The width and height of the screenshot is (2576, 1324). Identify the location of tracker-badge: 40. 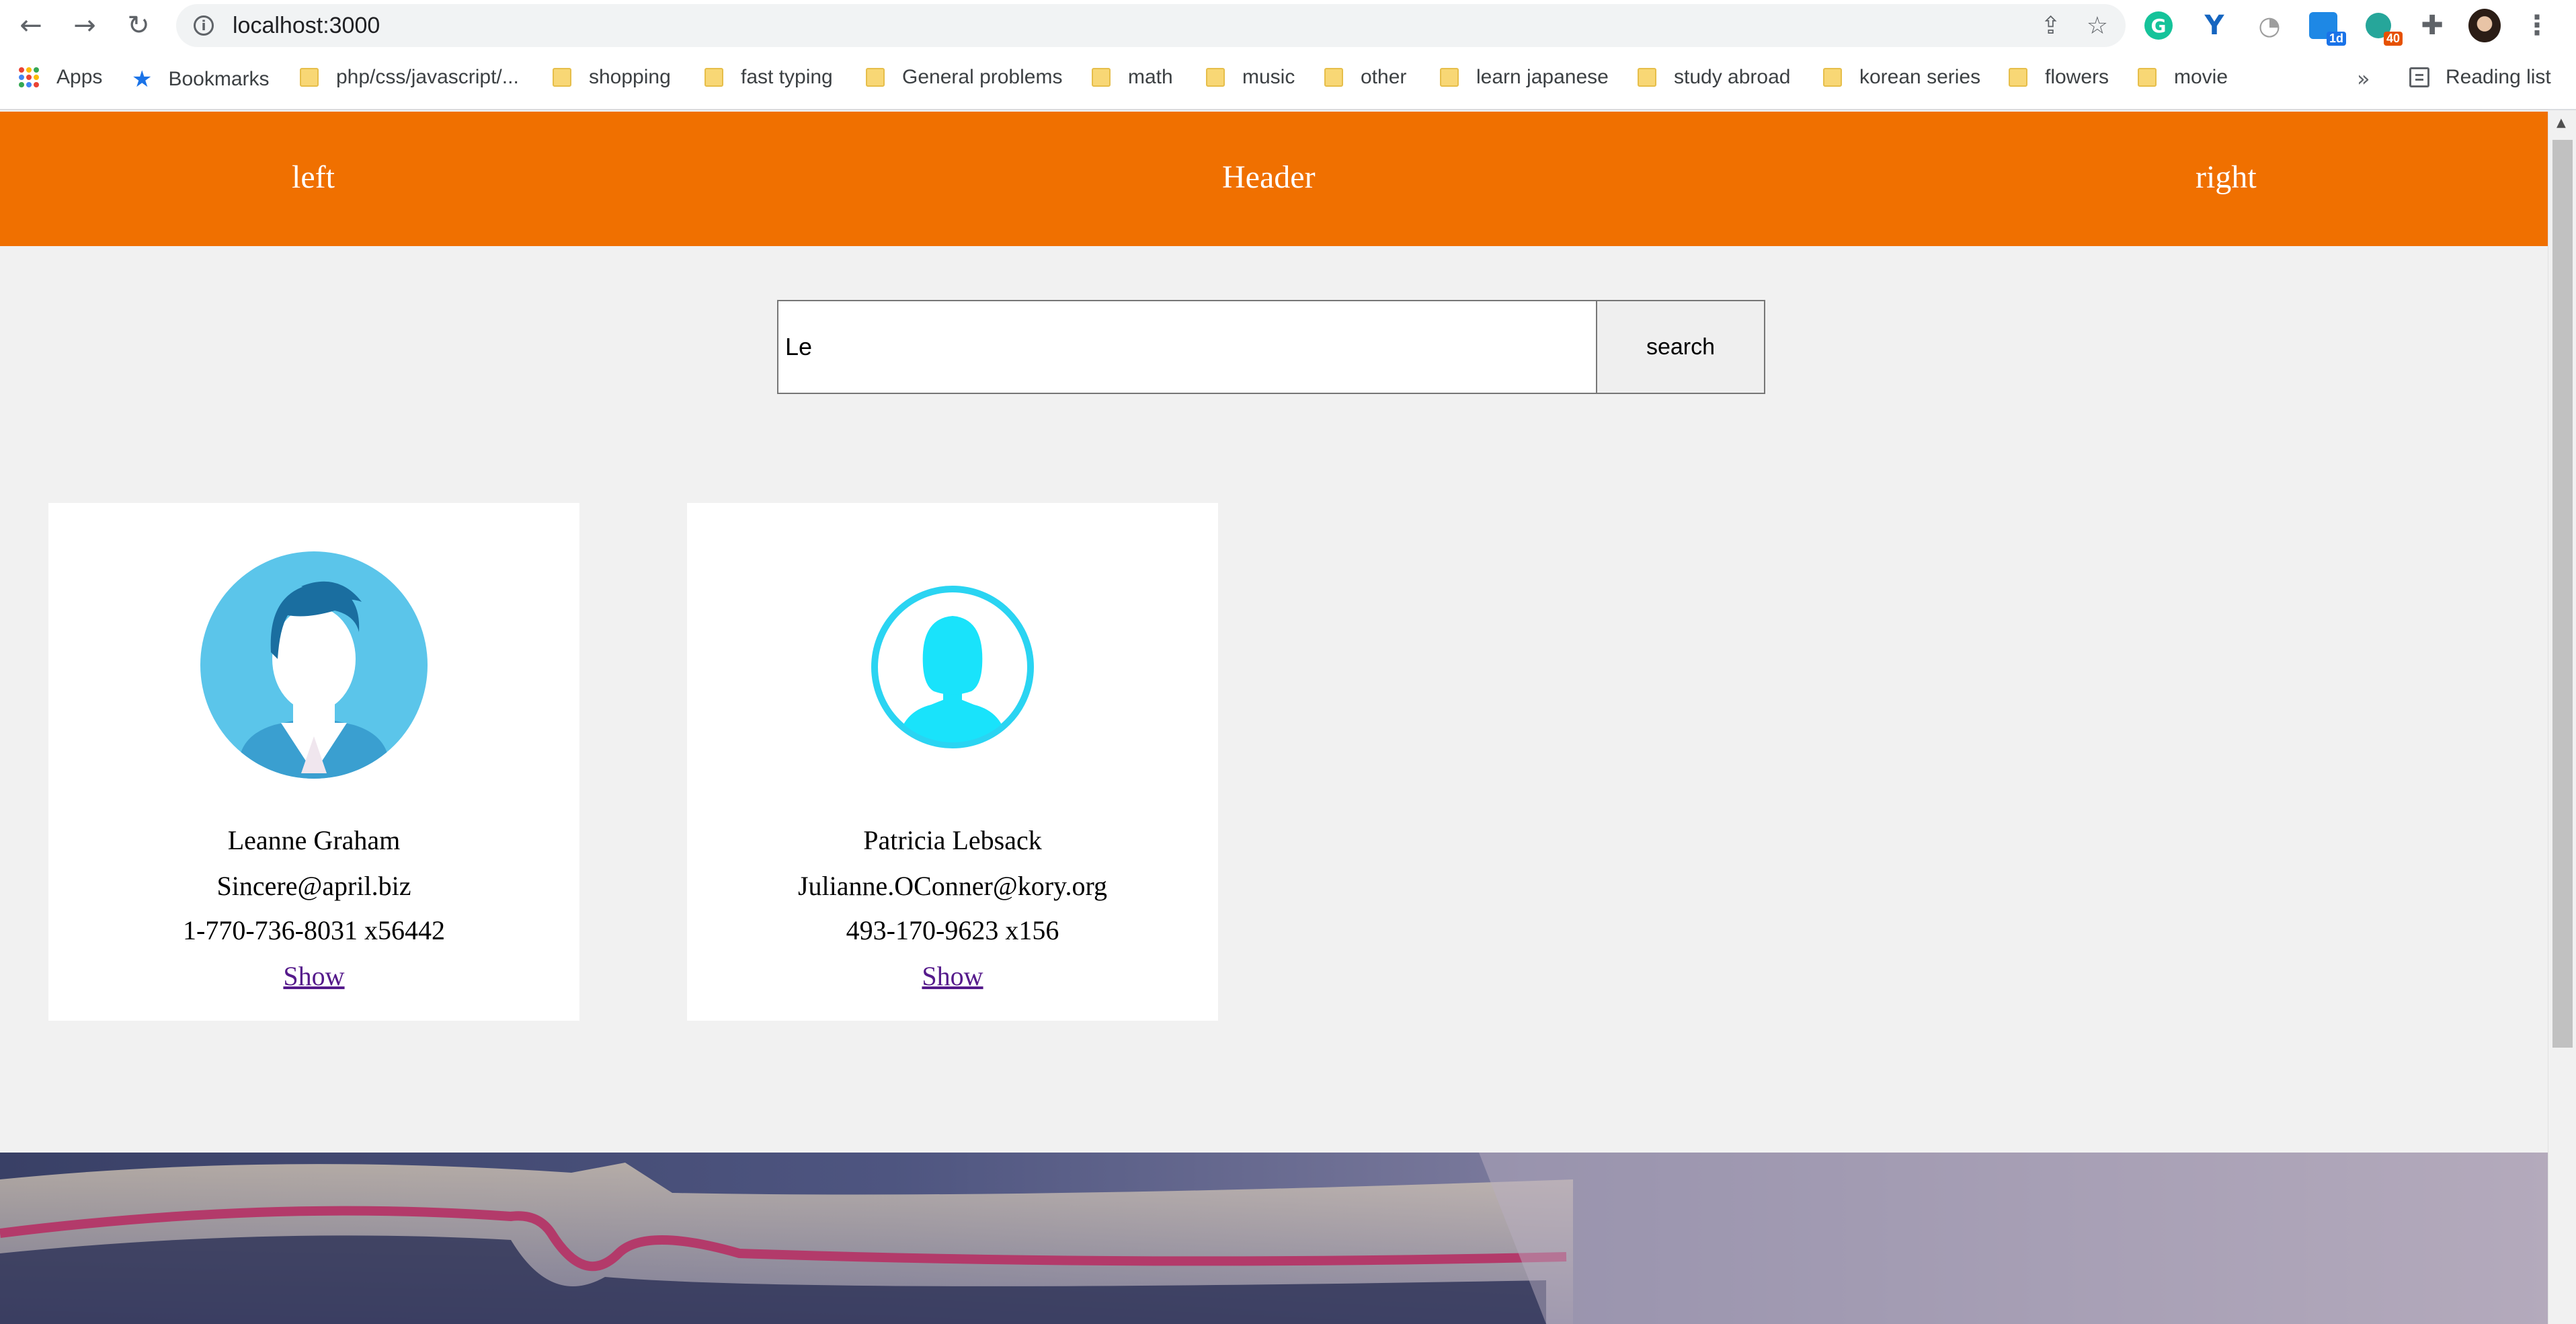
(2393, 39).